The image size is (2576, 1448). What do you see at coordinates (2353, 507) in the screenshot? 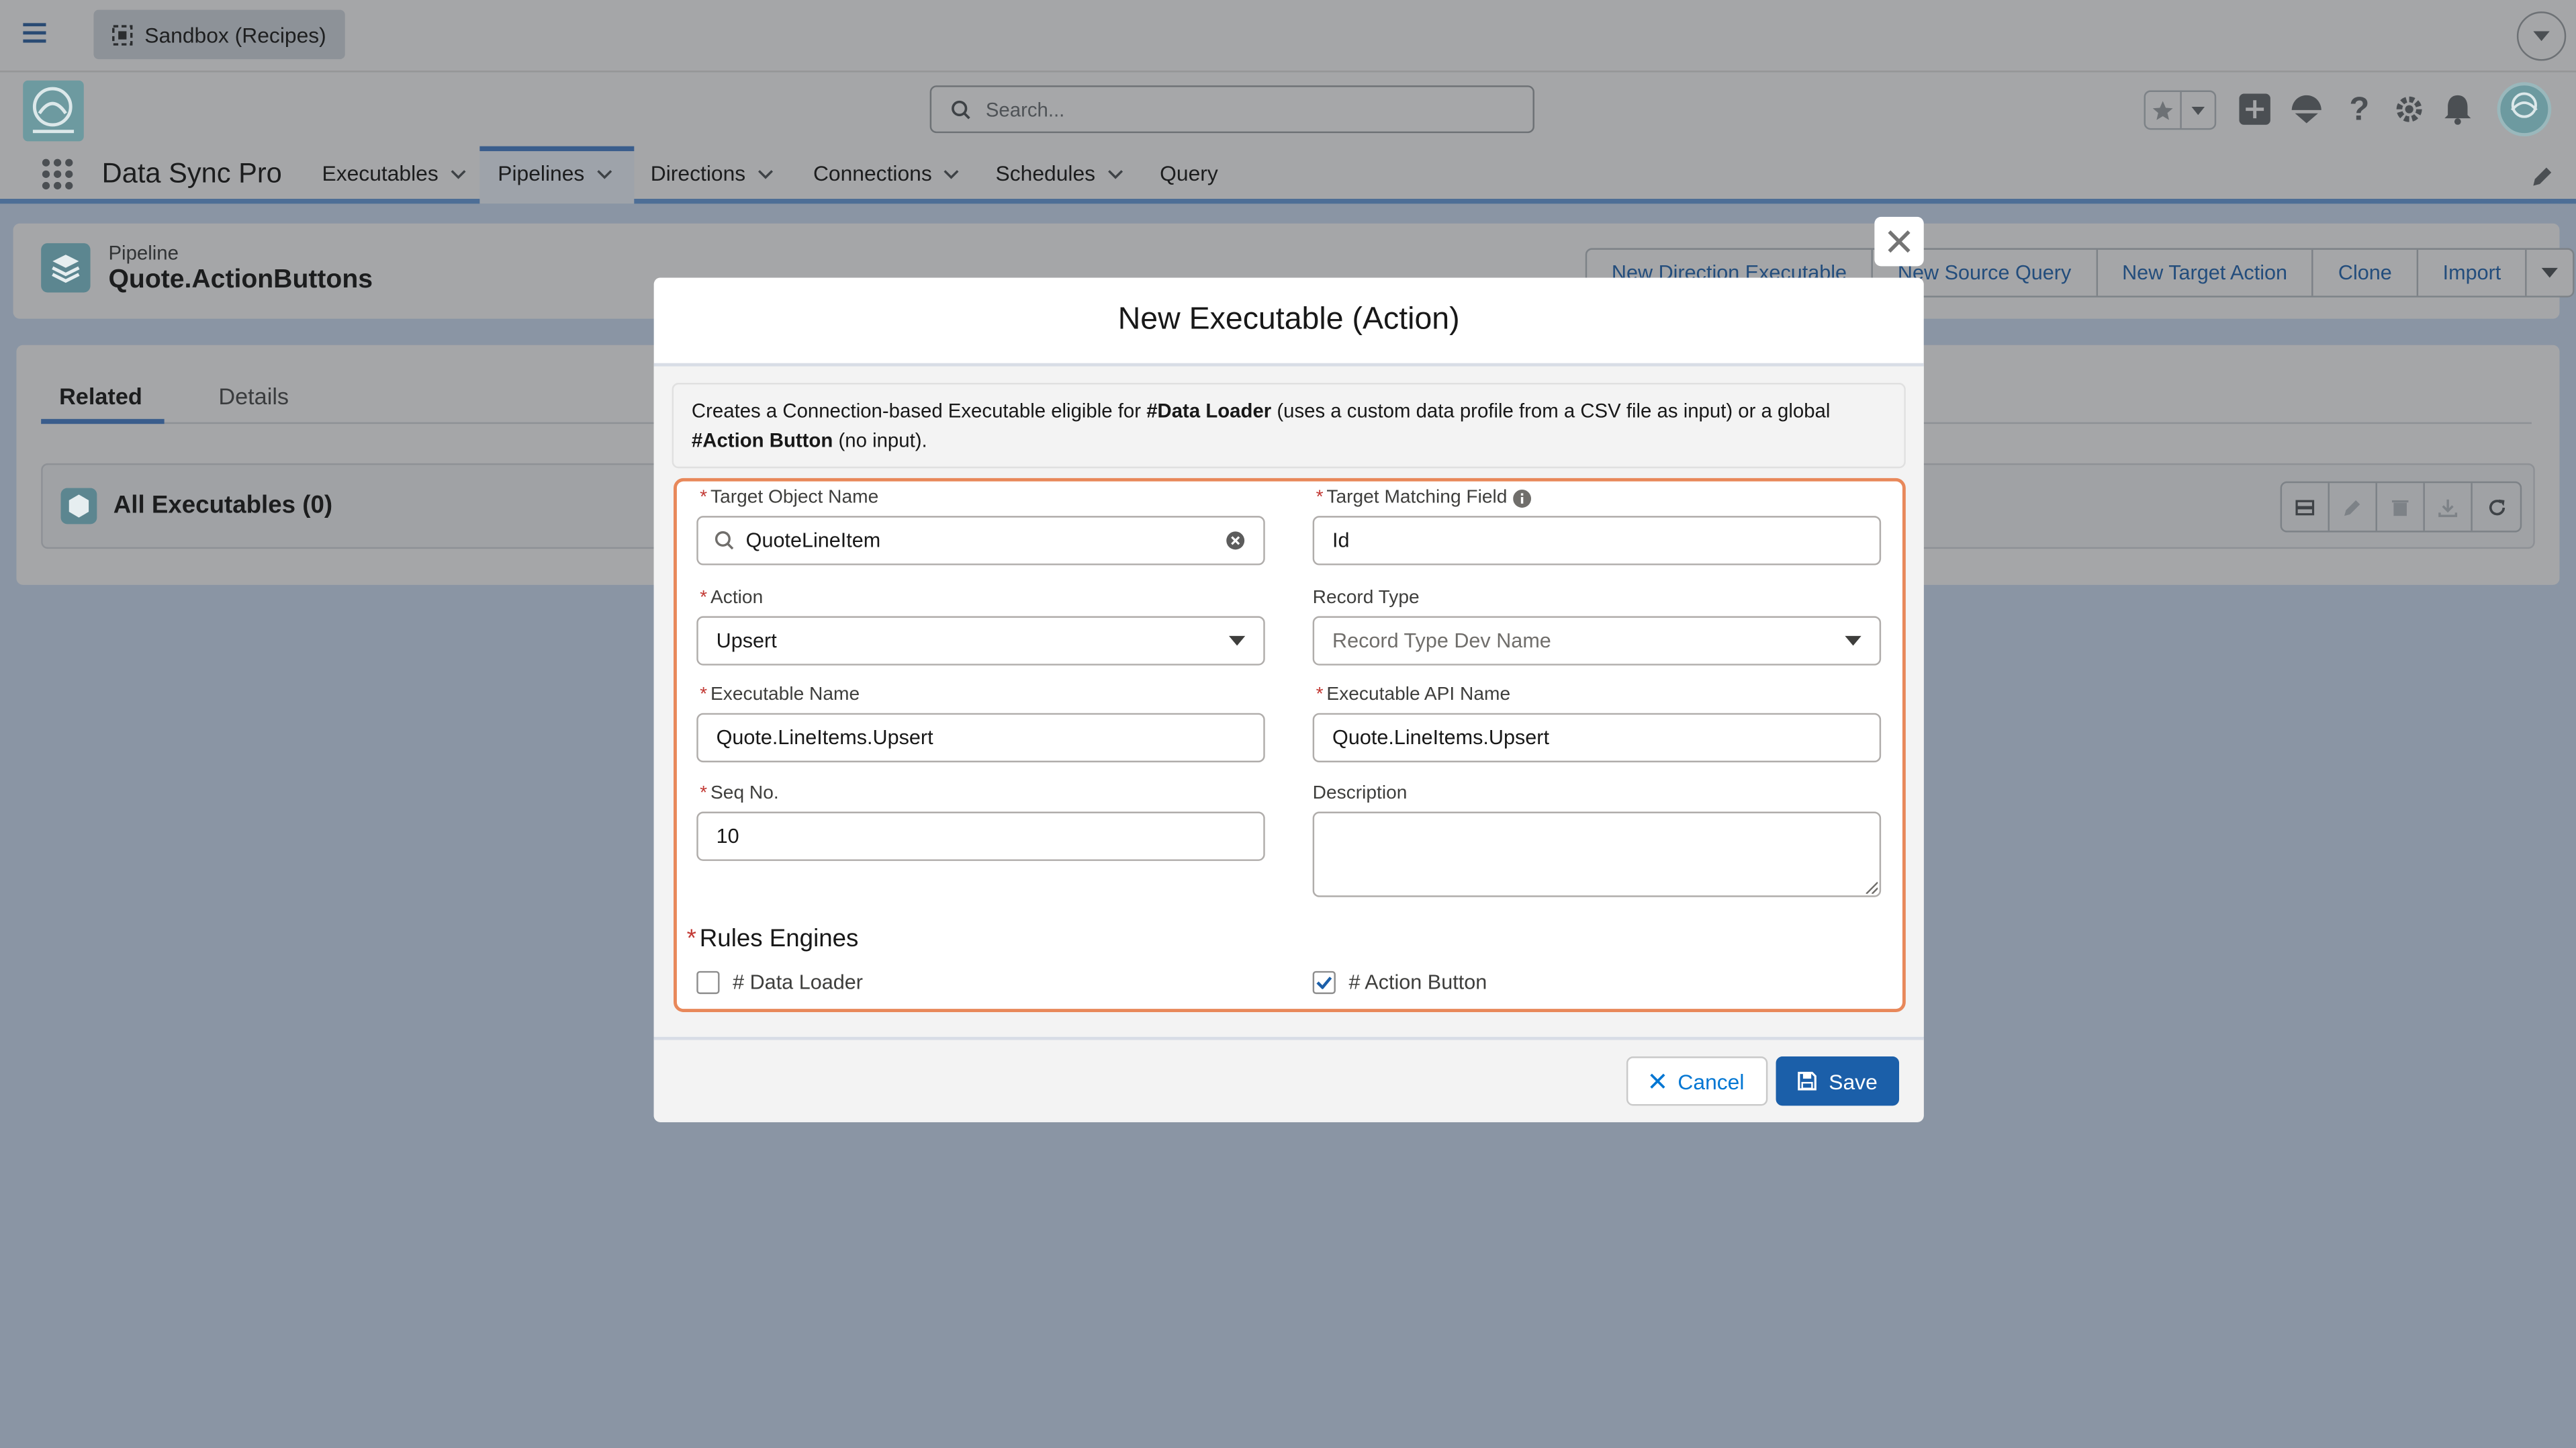
I see `edit-icon` at bounding box center [2353, 507].